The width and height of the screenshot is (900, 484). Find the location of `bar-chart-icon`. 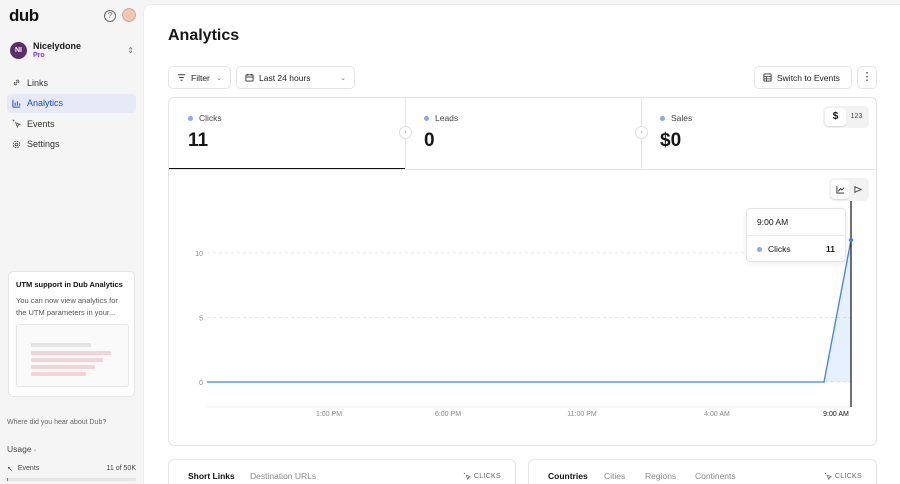

bar-chart-icon is located at coordinates (16, 103).